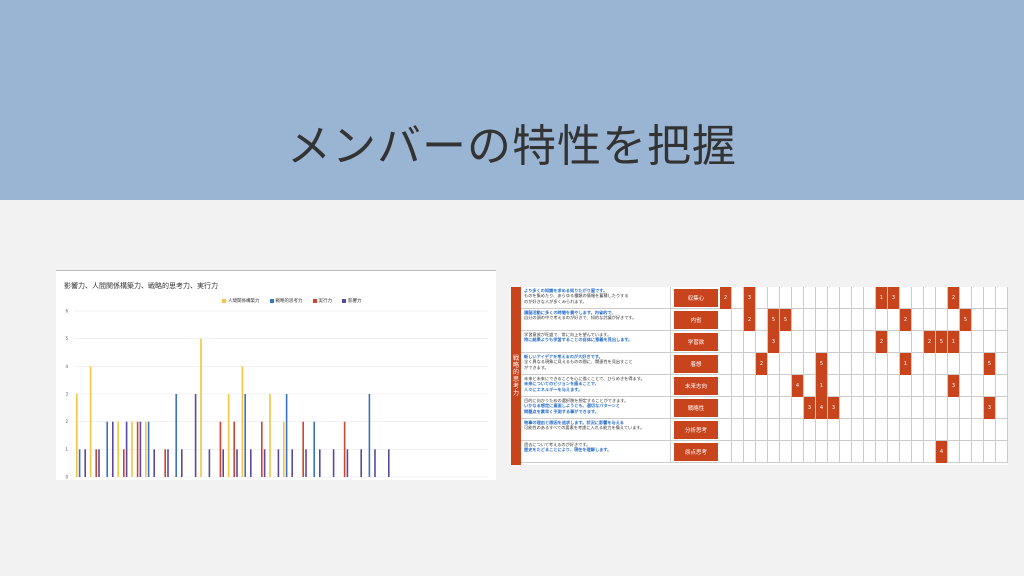 The height and width of the screenshot is (576, 1024). Describe the element at coordinates (696, 386) in the screenshot. I see `strength-label: 未来志向` at that location.